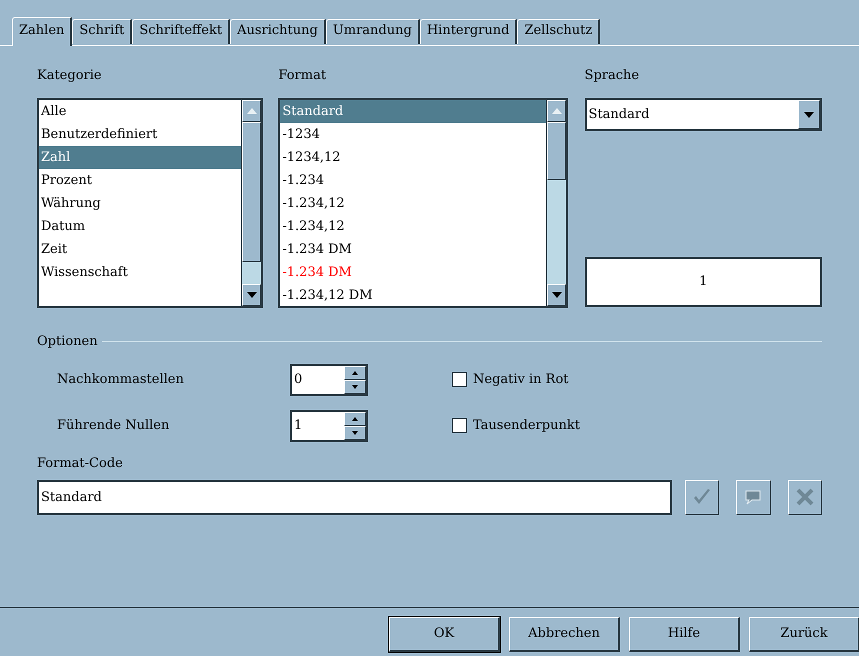  Describe the element at coordinates (469, 31) in the screenshot. I see `tab: Hintergrund` at that location.